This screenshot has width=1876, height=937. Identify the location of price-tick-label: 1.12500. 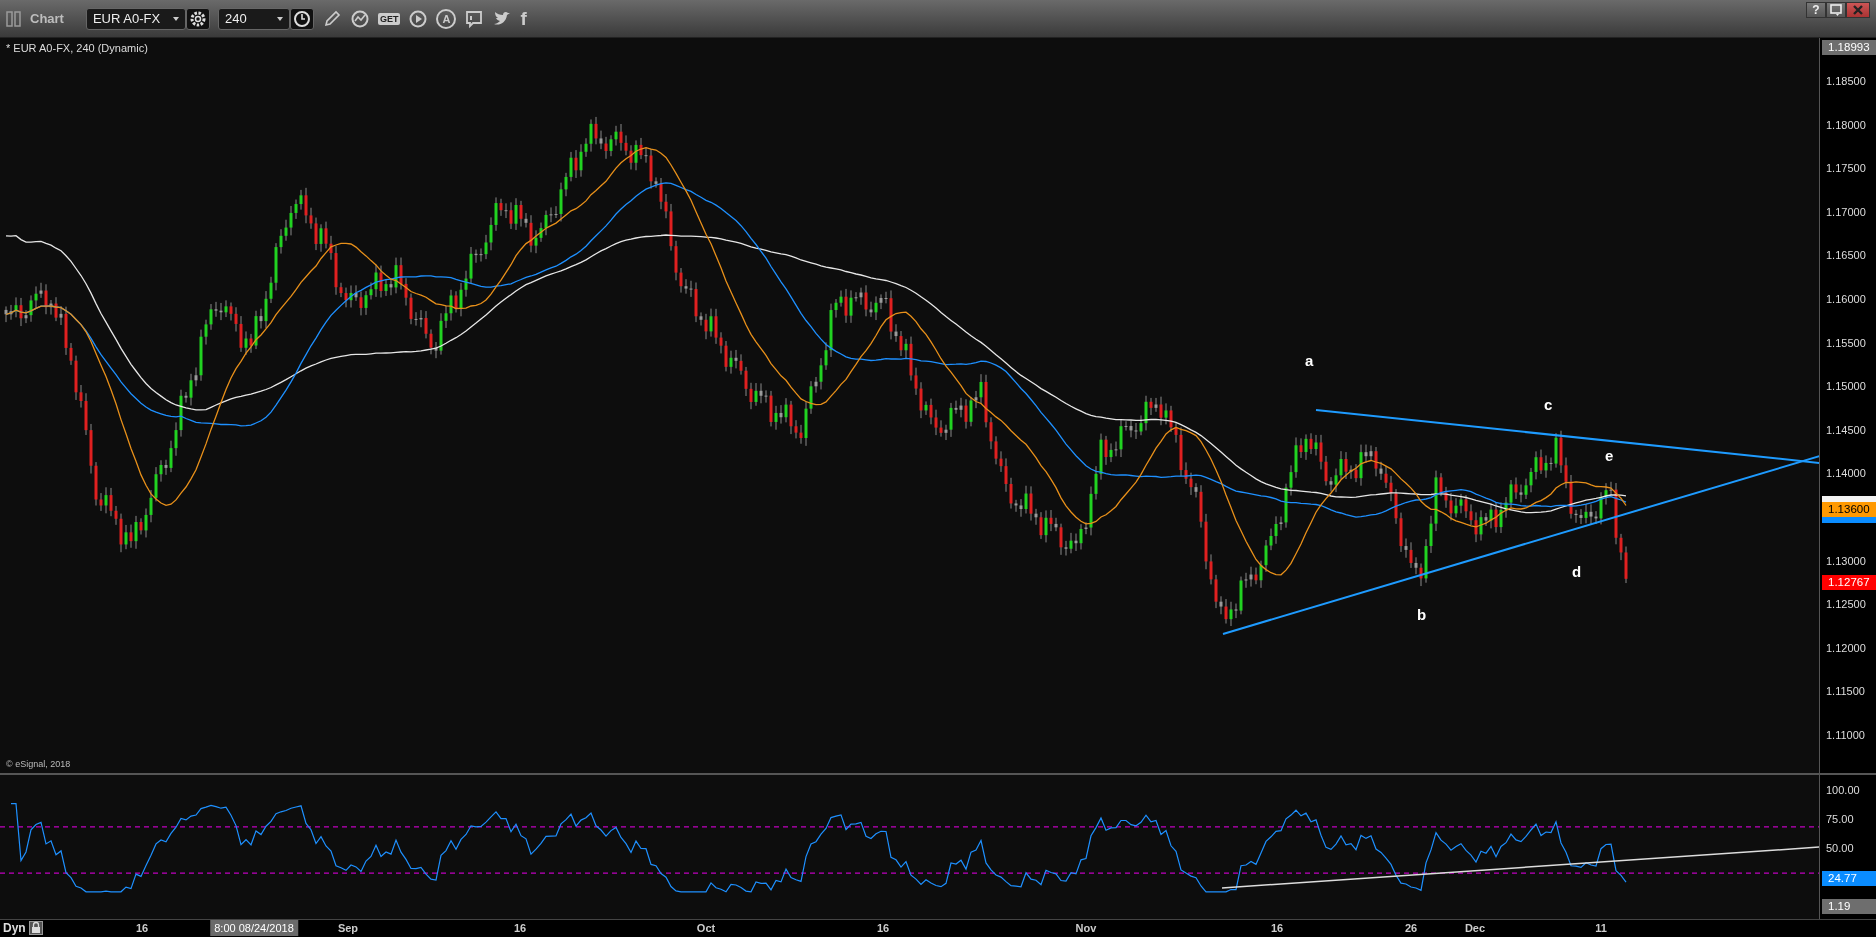
(1846, 604).